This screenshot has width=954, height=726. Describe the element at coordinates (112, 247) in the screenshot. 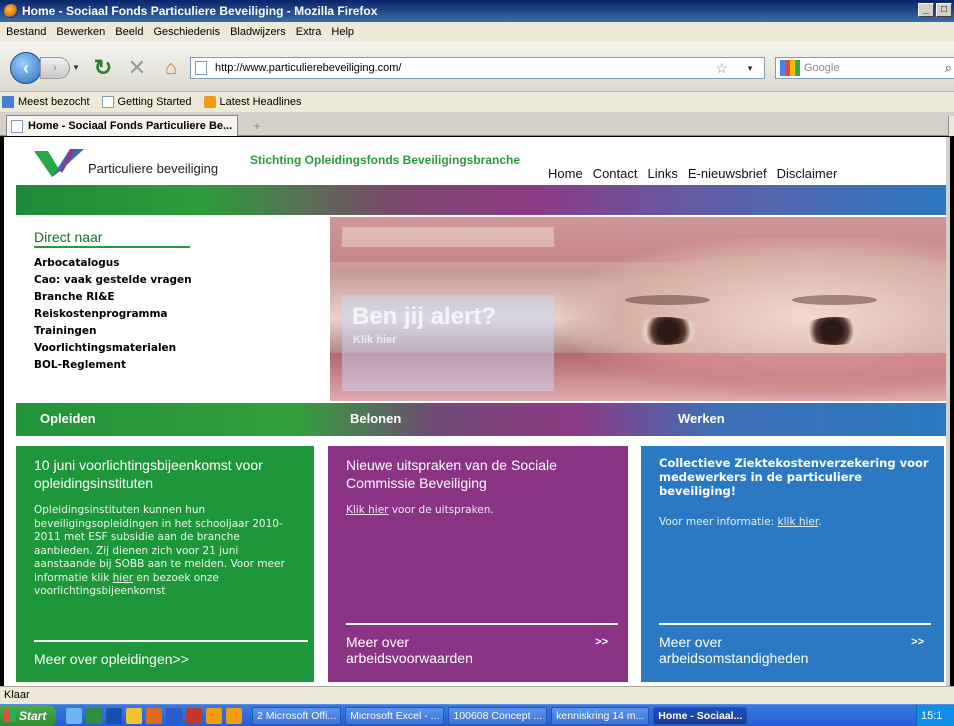

I see `direct-underline` at that location.